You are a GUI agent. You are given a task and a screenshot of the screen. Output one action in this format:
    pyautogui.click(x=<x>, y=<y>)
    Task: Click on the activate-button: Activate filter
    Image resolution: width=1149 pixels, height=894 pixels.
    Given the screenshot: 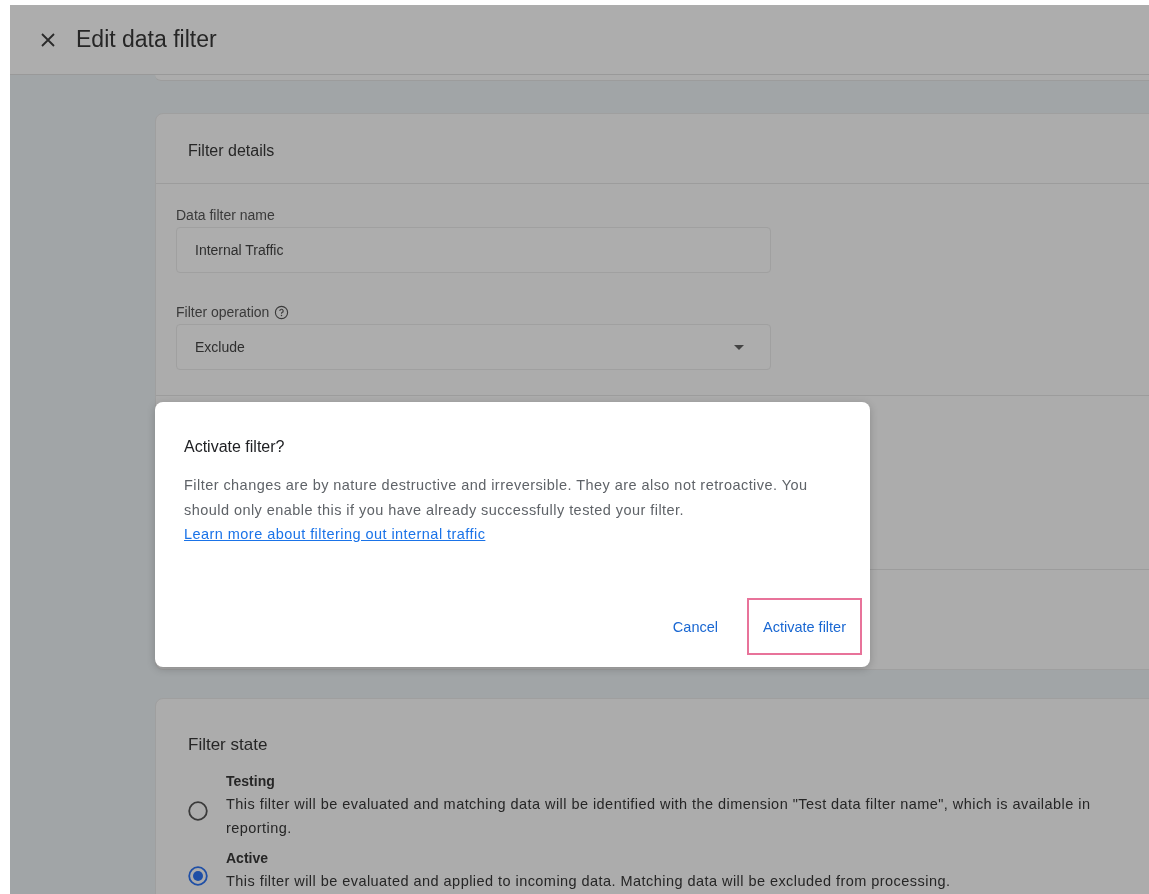 What is the action you would take?
    pyautogui.click(x=804, y=626)
    